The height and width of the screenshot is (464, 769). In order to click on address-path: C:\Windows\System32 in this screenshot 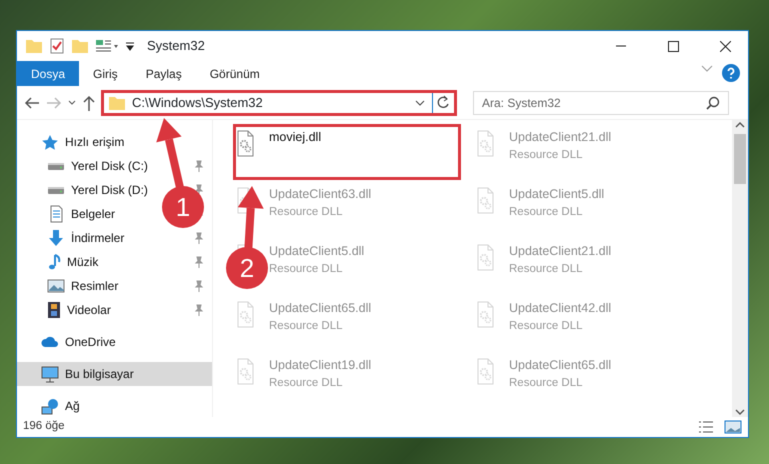, I will do `click(198, 103)`.